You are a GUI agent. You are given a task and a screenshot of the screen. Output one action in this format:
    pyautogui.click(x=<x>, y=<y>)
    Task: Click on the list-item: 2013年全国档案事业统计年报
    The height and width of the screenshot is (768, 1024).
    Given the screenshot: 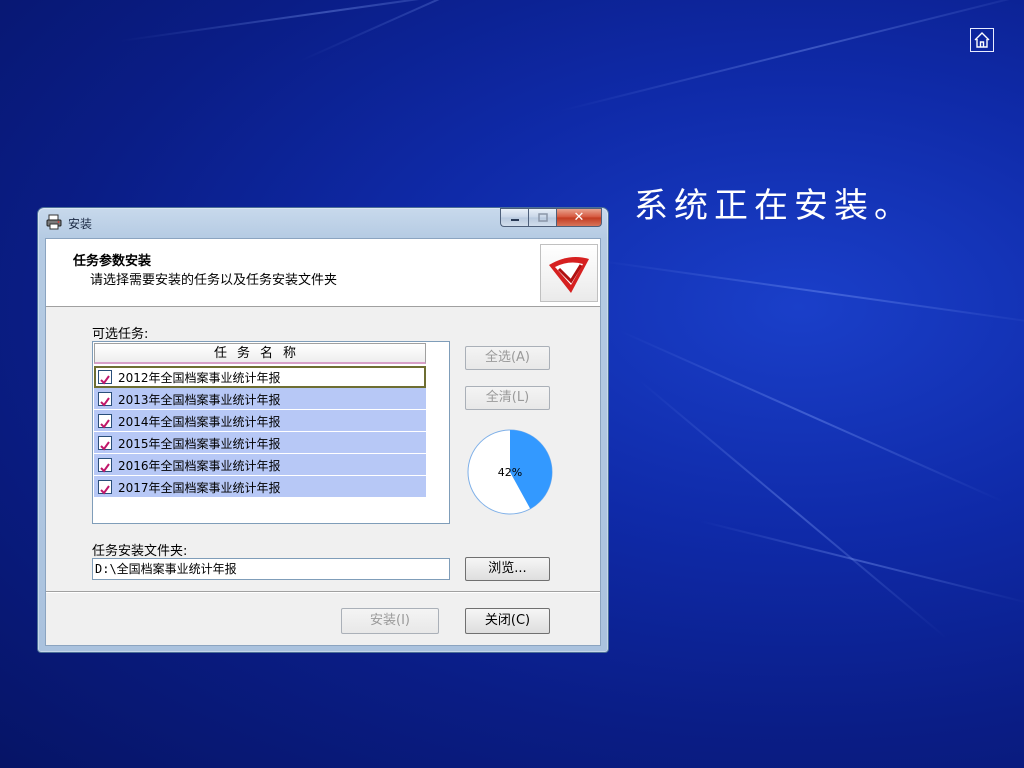 What is the action you would take?
    pyautogui.click(x=260, y=399)
    